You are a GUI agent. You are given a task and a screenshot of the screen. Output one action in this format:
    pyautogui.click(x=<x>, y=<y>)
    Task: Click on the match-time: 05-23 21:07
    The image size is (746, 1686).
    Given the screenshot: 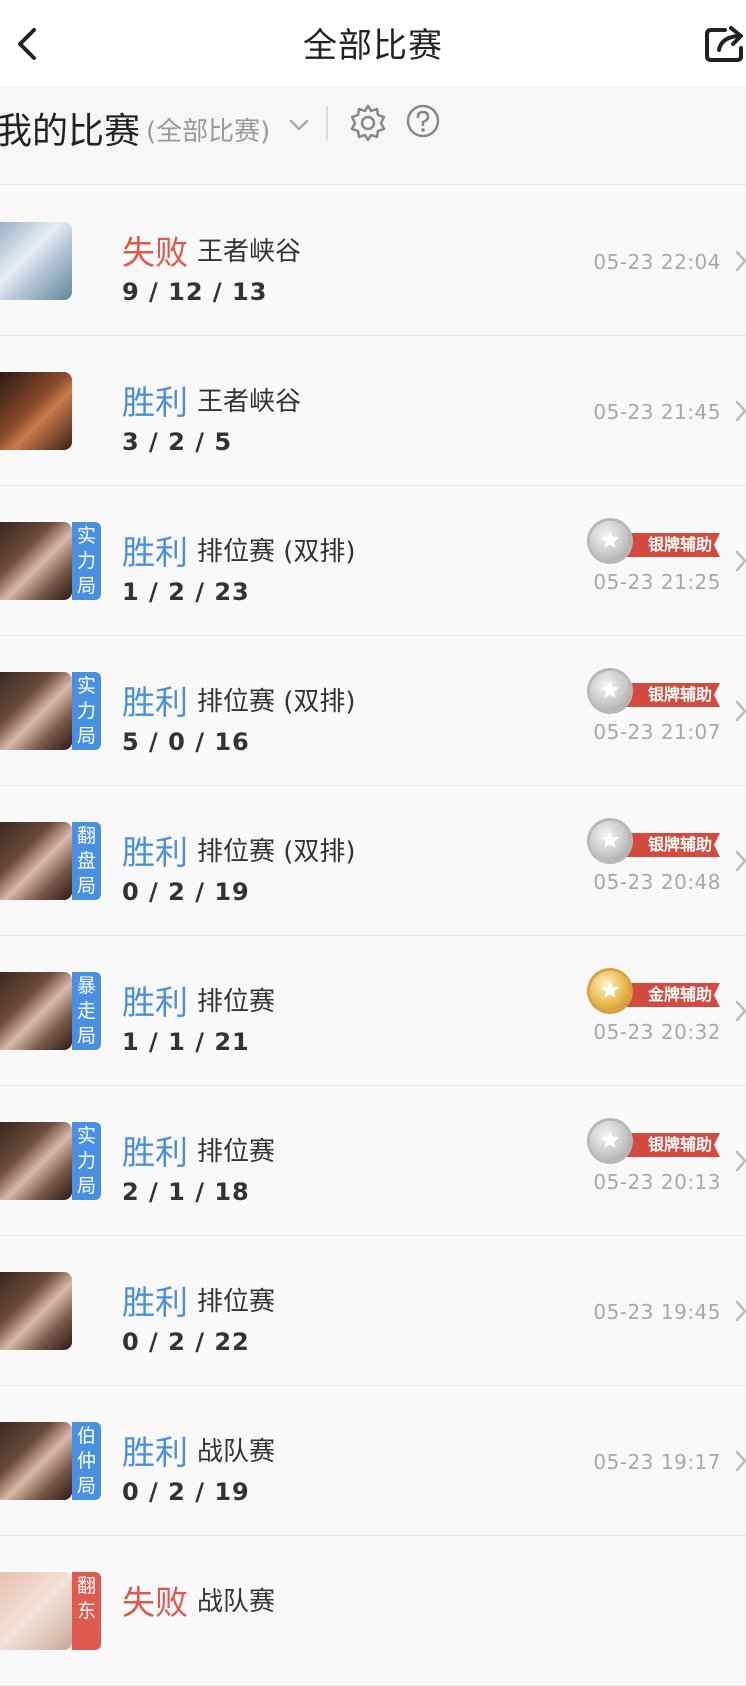 What is the action you would take?
    pyautogui.click(x=657, y=732)
    